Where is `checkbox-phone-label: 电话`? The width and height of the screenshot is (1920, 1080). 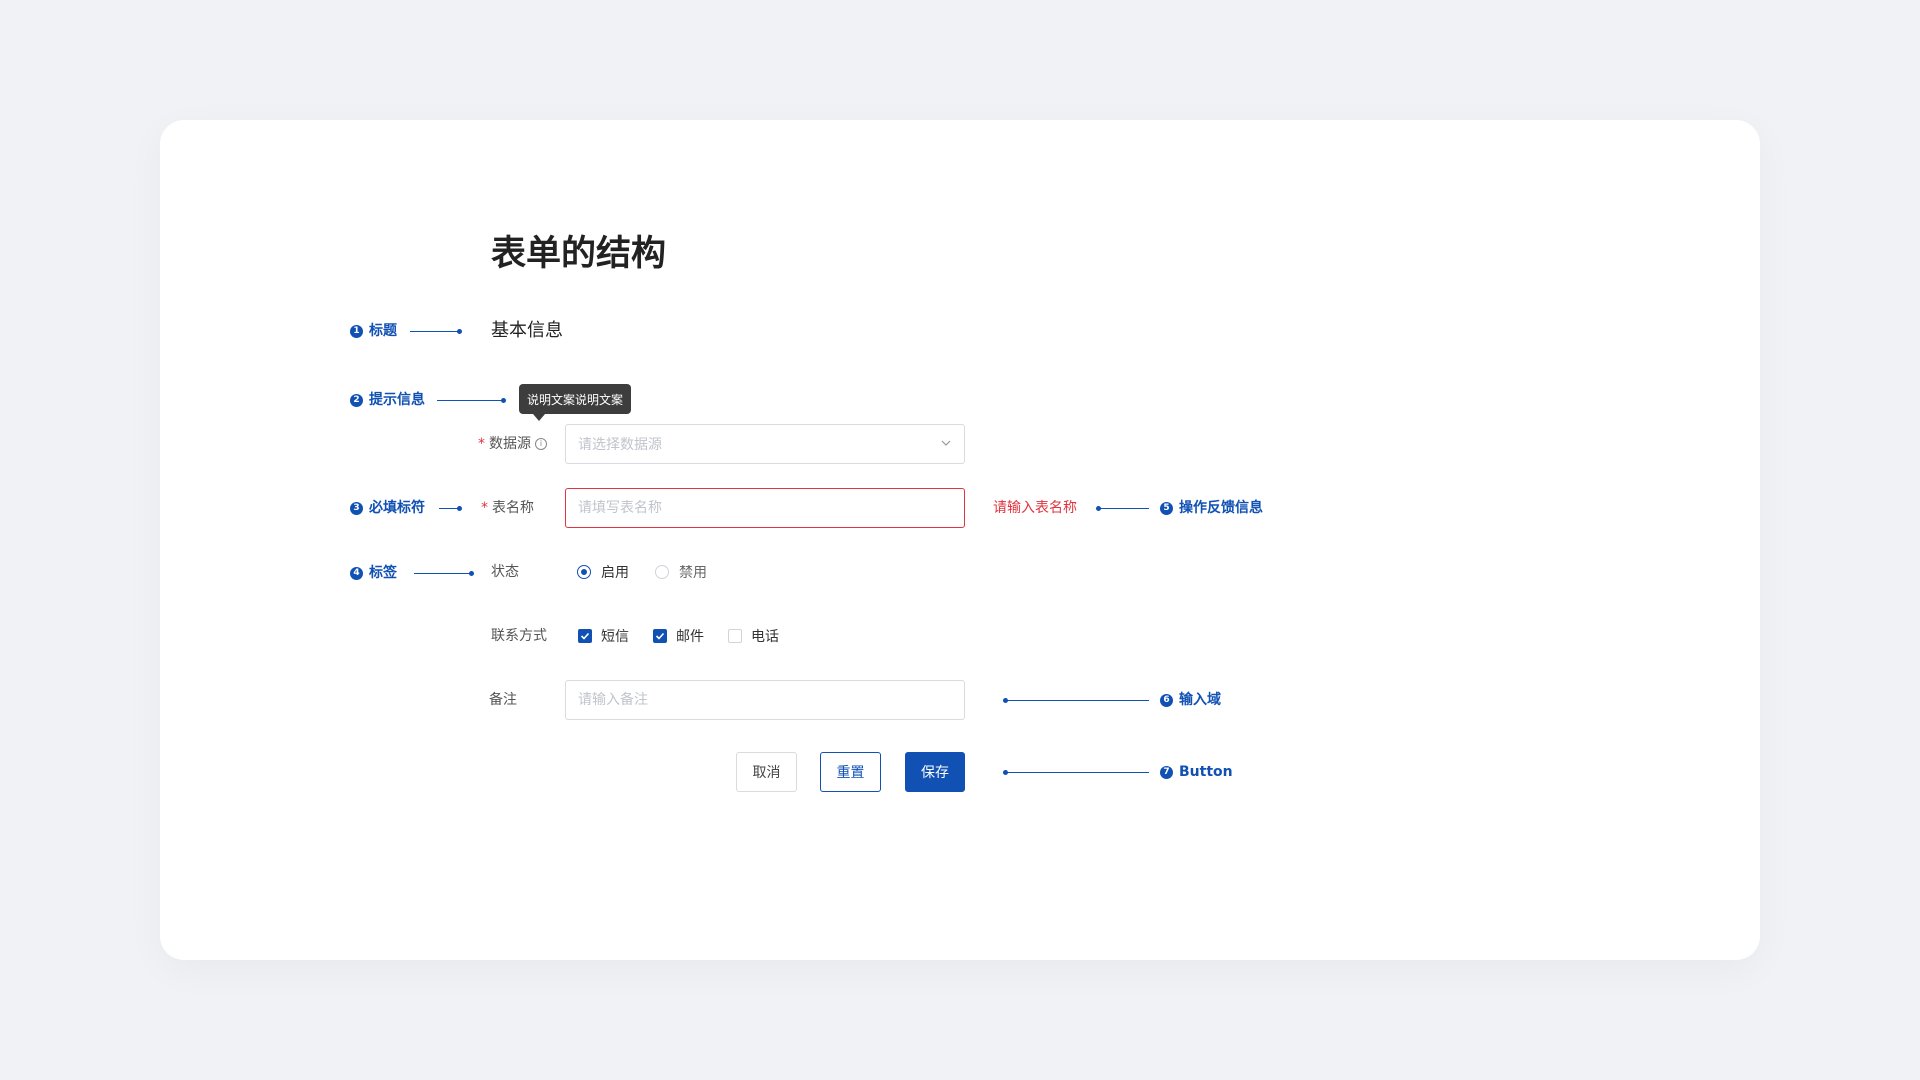 checkbox-phone-label: 电话 is located at coordinates (765, 637).